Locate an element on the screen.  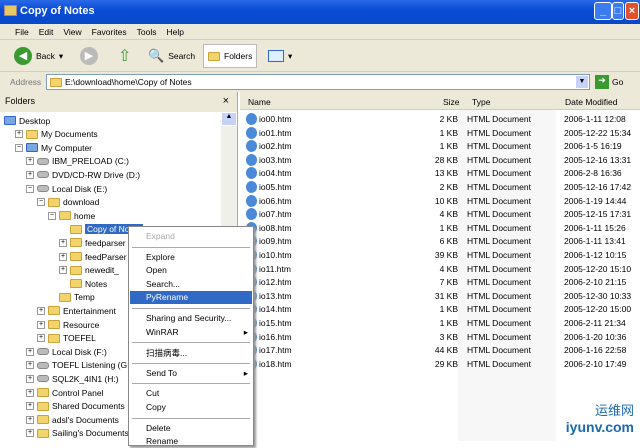
folders-button: Folders is located at coordinates (230, 56).